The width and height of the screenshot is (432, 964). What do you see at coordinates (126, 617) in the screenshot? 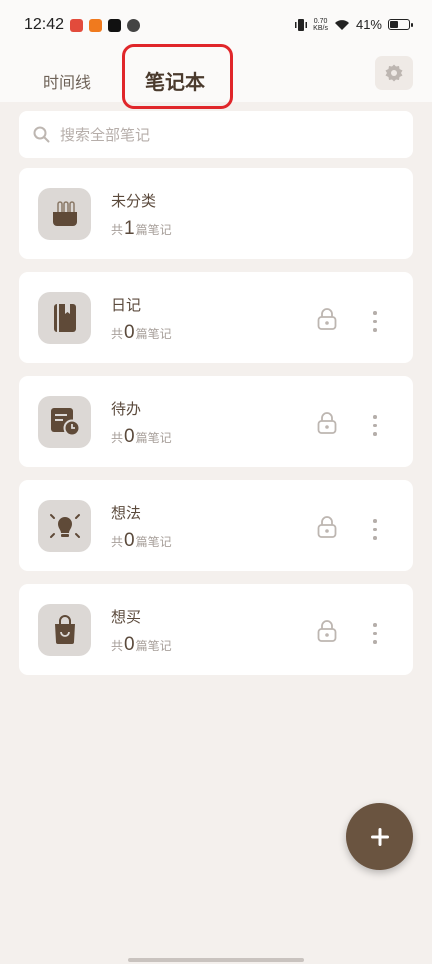
I see `notebook-title: 想买` at bounding box center [126, 617].